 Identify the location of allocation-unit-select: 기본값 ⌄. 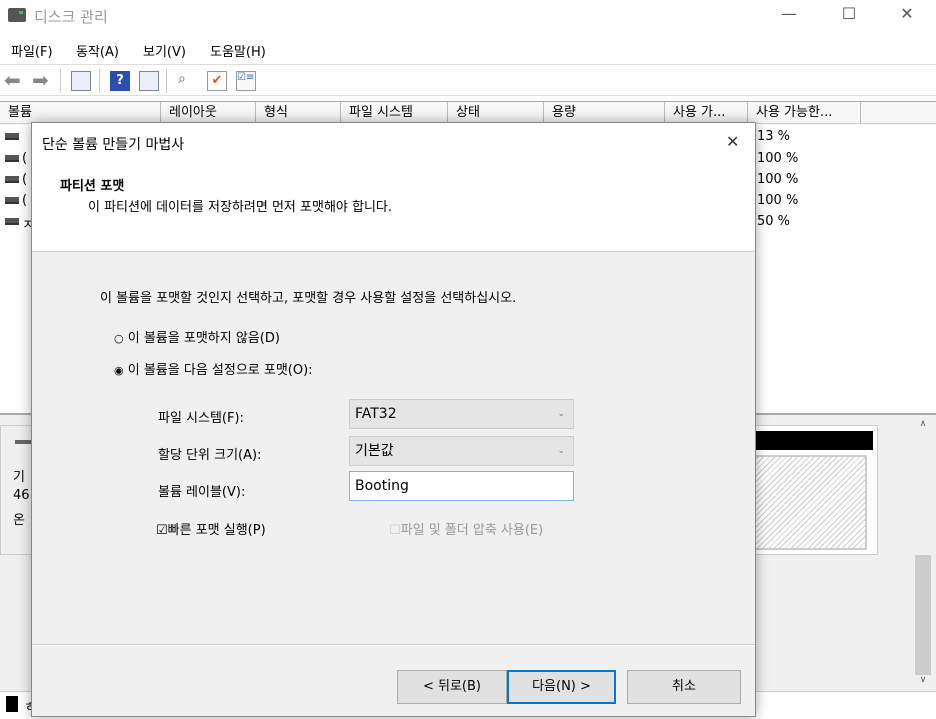
(461, 451).